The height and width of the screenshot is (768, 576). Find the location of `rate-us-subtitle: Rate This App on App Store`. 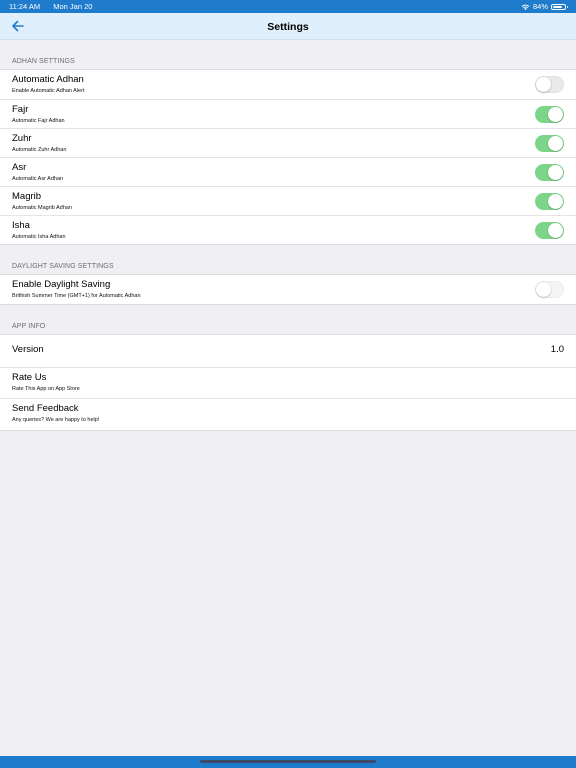

rate-us-subtitle: Rate This App on App Store is located at coordinates (46, 388).